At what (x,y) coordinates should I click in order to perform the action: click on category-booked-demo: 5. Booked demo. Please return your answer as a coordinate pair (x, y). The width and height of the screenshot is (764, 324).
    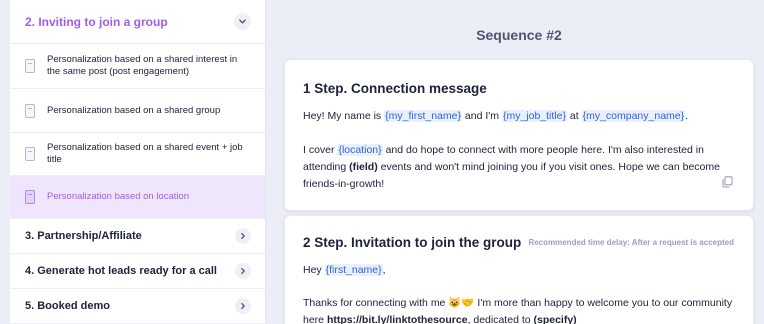
    Looking at the image, I should click on (137, 306).